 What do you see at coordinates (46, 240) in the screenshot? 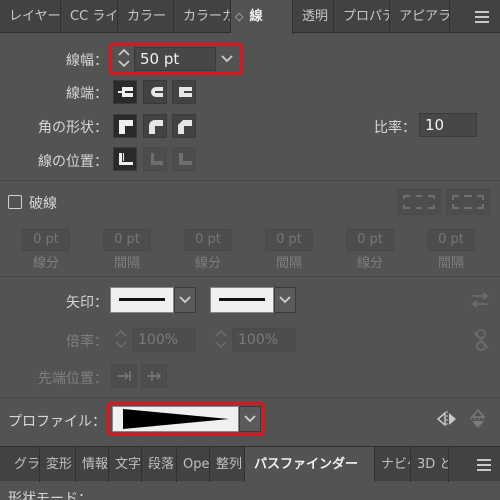
I see `dash-1-input: 0 pt` at bounding box center [46, 240].